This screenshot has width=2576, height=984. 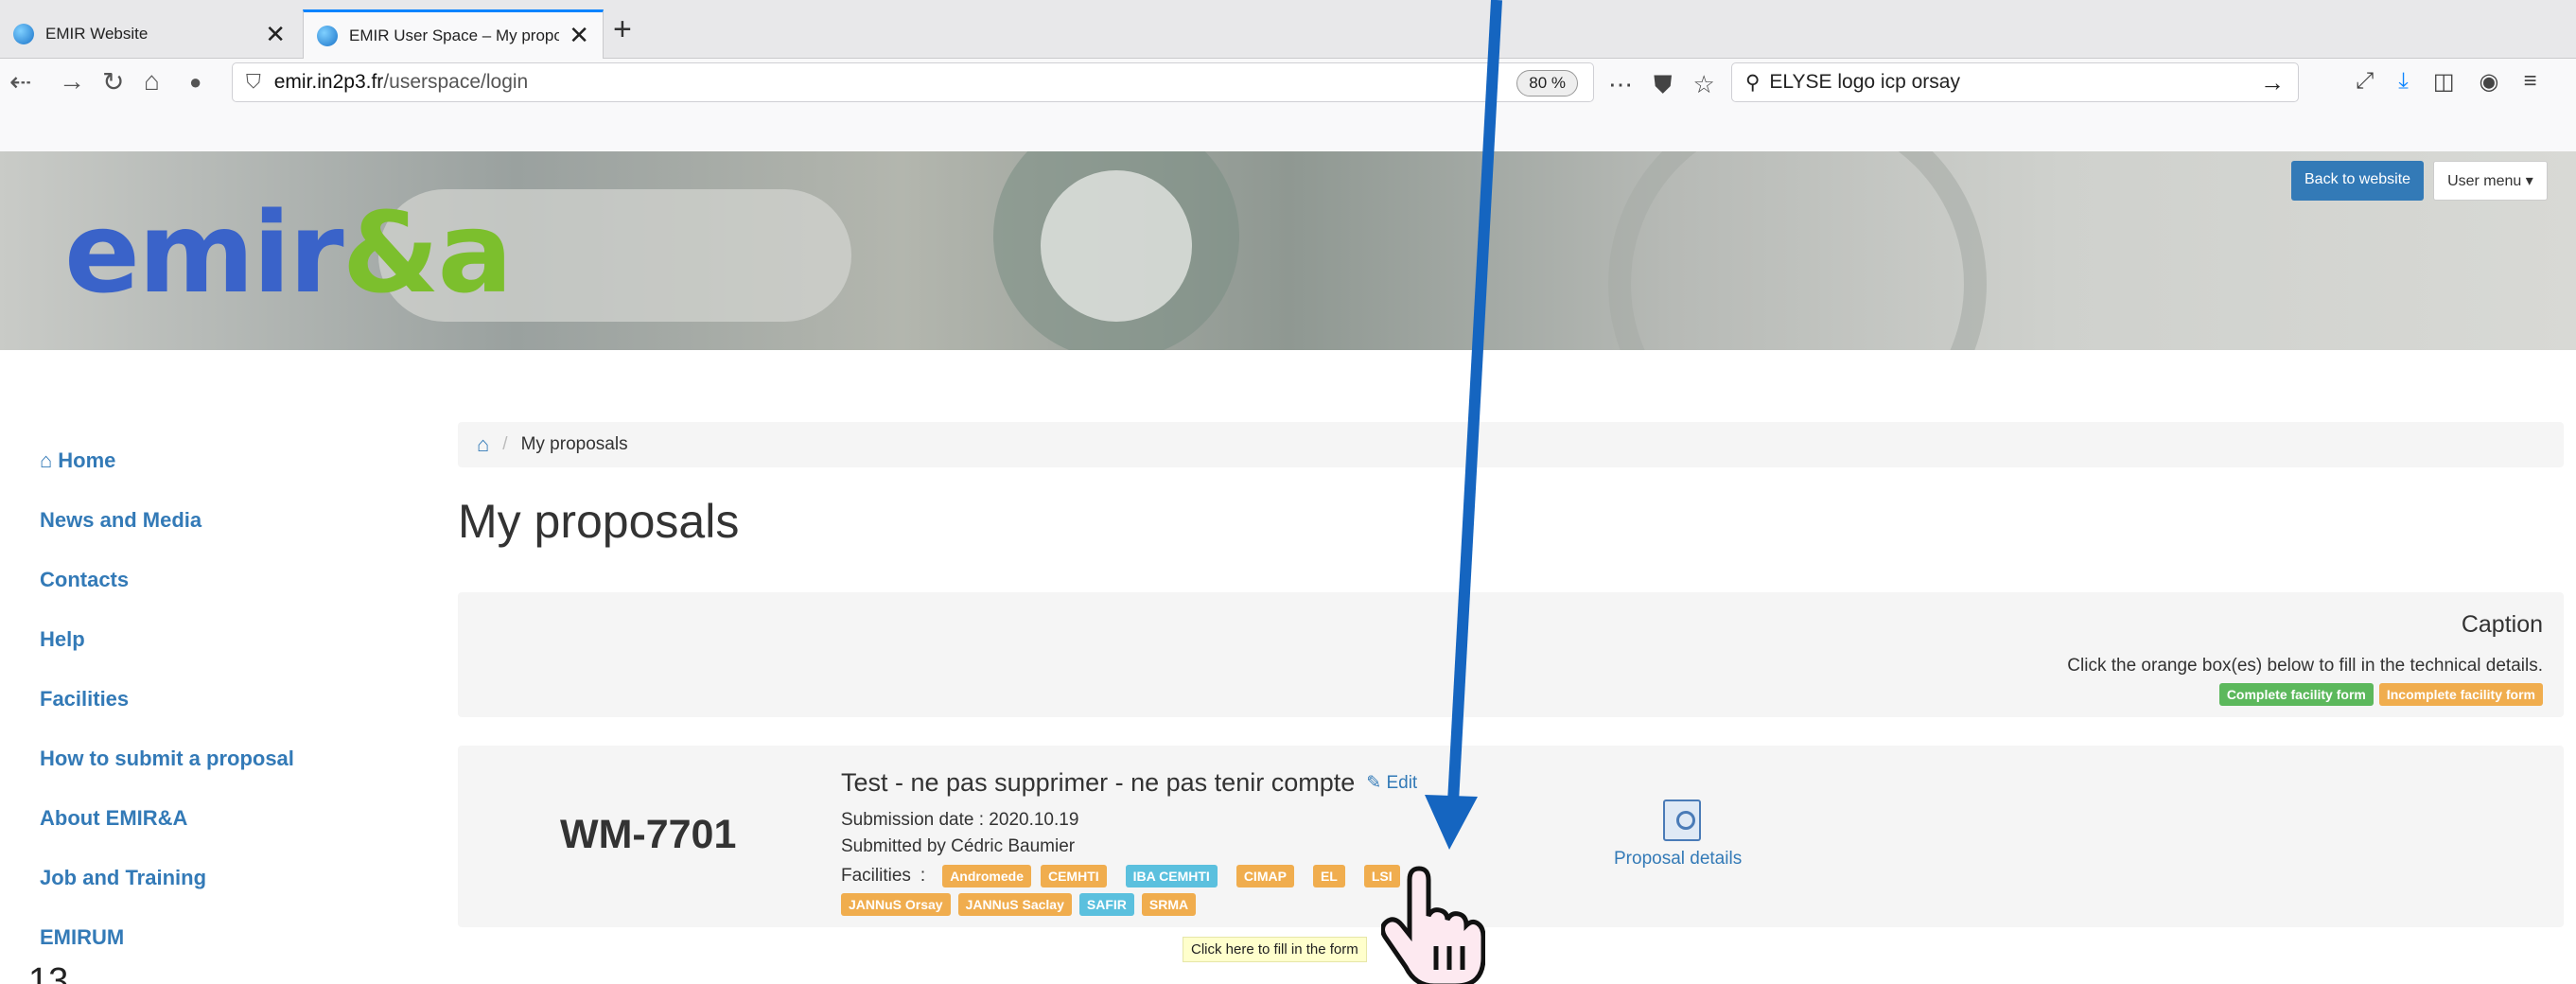 I want to click on annotation-arrow, so click(x=1463, y=425).